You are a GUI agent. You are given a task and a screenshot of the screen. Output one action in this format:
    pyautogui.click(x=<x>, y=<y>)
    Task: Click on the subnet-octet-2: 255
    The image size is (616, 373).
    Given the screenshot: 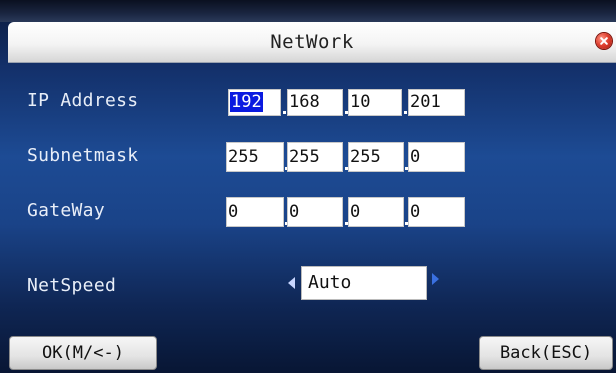 What is the action you would take?
    pyautogui.click(x=315, y=157)
    